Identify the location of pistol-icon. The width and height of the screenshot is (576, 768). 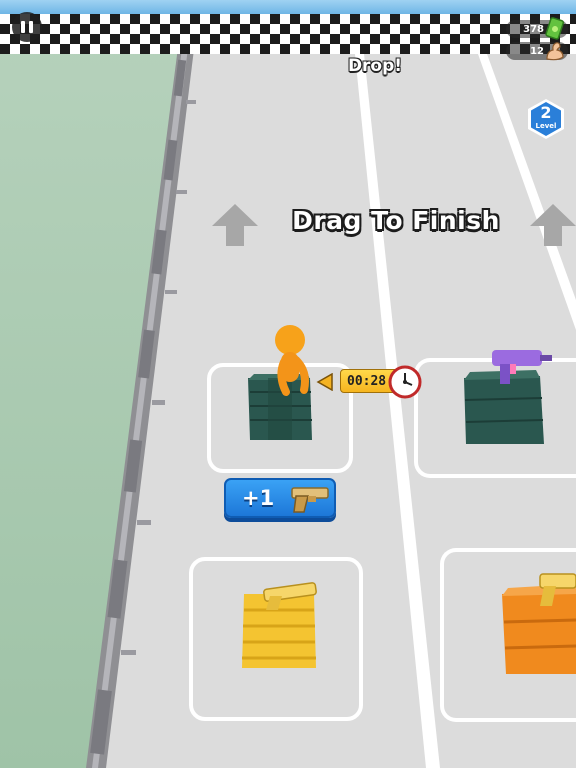
(310, 500).